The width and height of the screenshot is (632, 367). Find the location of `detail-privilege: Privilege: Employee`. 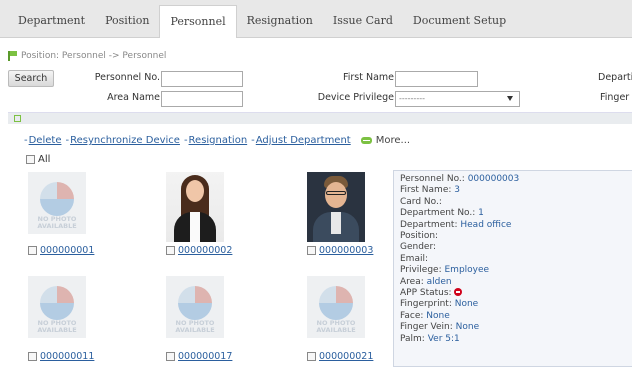

detail-privilege: Privilege: Employee is located at coordinates (445, 270).